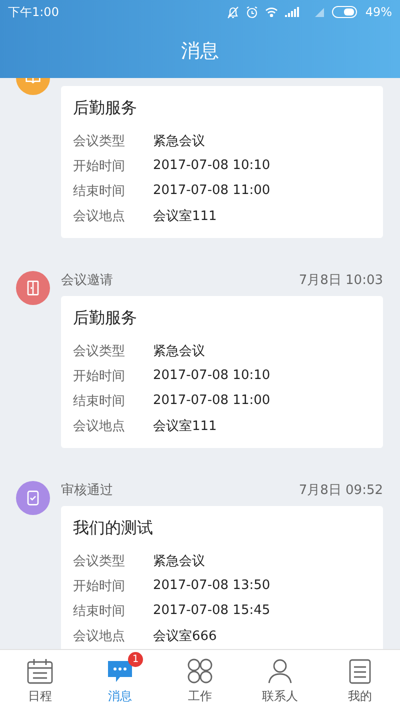 This screenshot has width=400, height=711. Describe the element at coordinates (120, 680) in the screenshot. I see `tab: 1 消息` at that location.